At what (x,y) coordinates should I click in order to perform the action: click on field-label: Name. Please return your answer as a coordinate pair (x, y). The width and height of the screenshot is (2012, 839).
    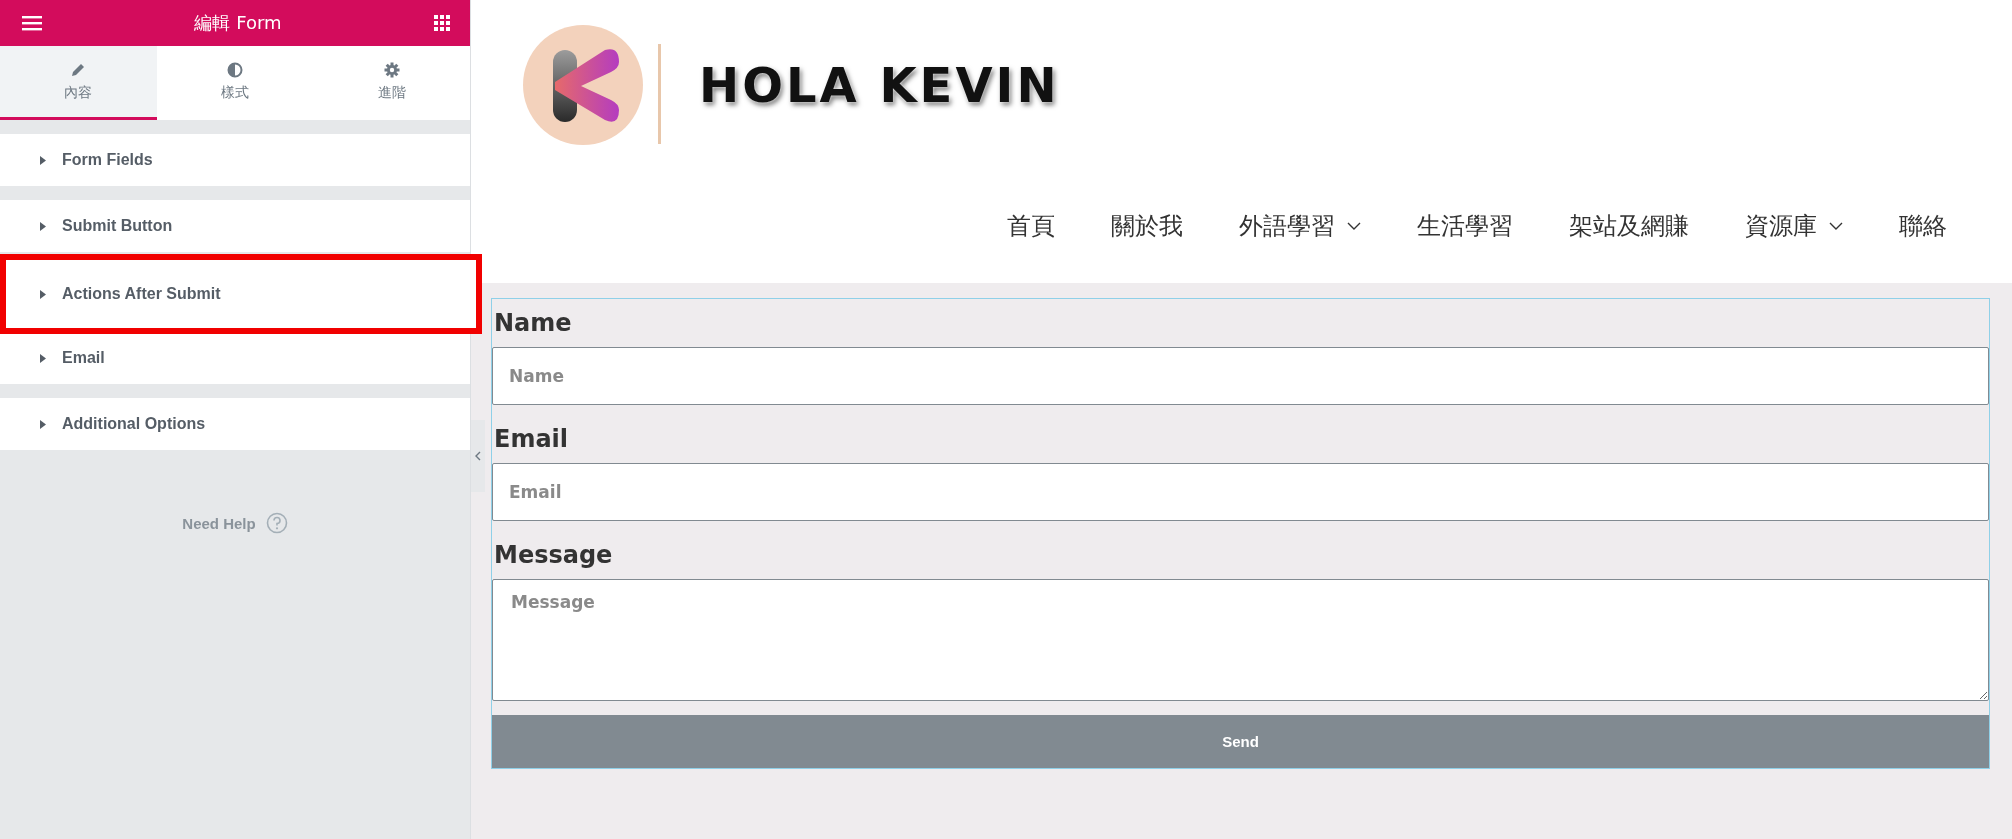
    Looking at the image, I should click on (533, 324).